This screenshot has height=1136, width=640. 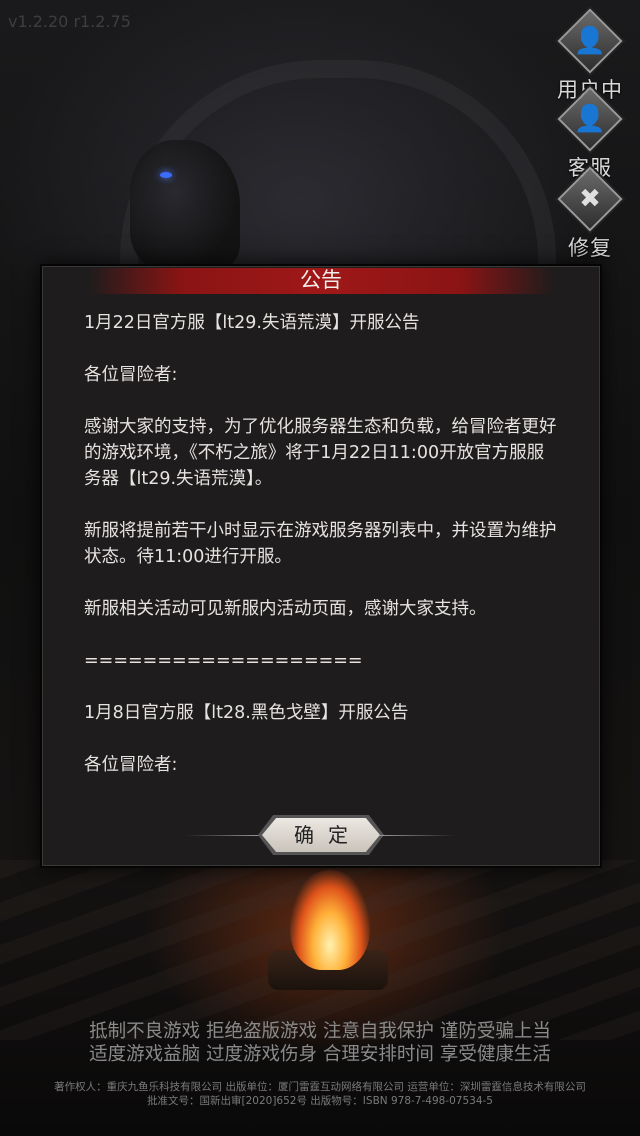 What do you see at coordinates (590, 248) in the screenshot?
I see `repair-label: 修复` at bounding box center [590, 248].